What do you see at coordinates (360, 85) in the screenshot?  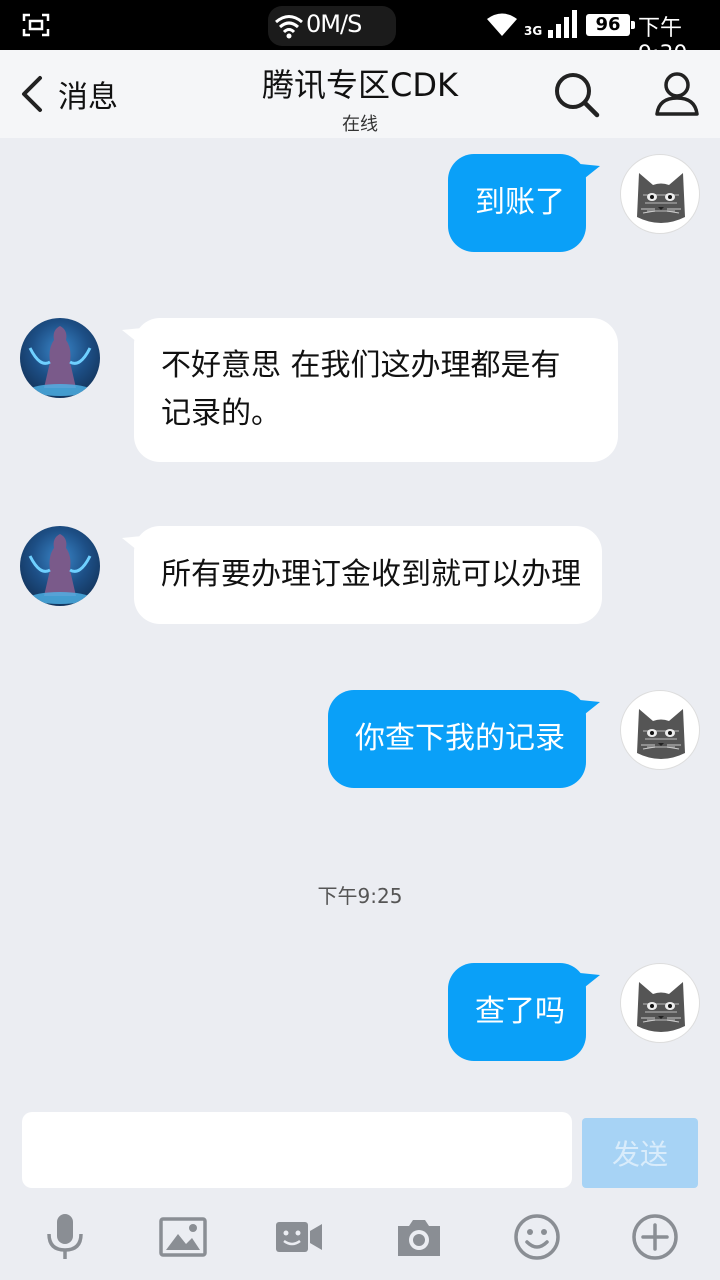 I see `contact-name: 腾讯专区CDK` at bounding box center [360, 85].